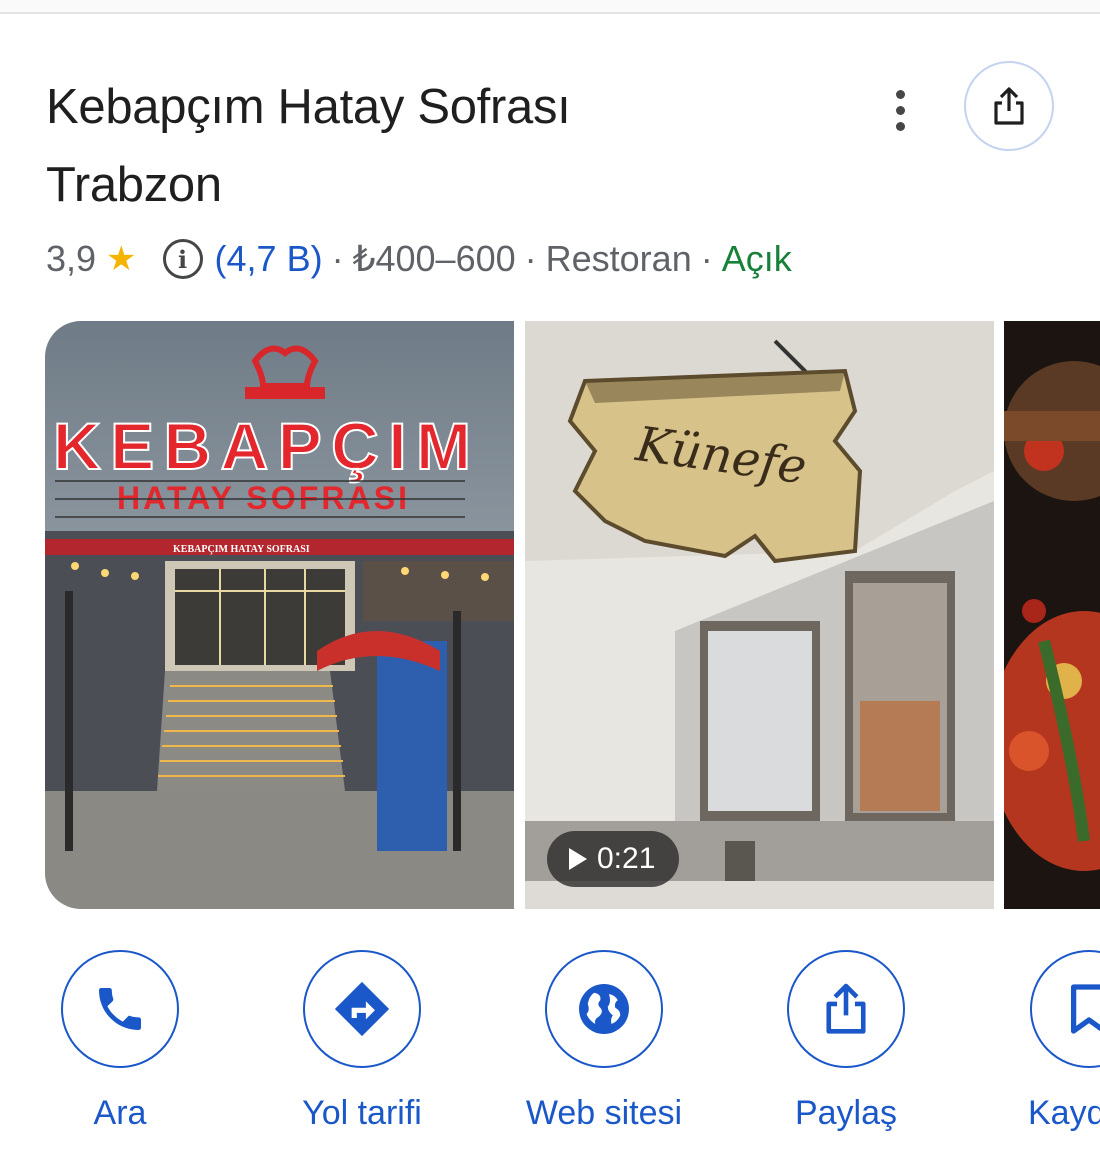 The image size is (1100, 1163). What do you see at coordinates (618, 258) in the screenshot?
I see `category: Restoran` at bounding box center [618, 258].